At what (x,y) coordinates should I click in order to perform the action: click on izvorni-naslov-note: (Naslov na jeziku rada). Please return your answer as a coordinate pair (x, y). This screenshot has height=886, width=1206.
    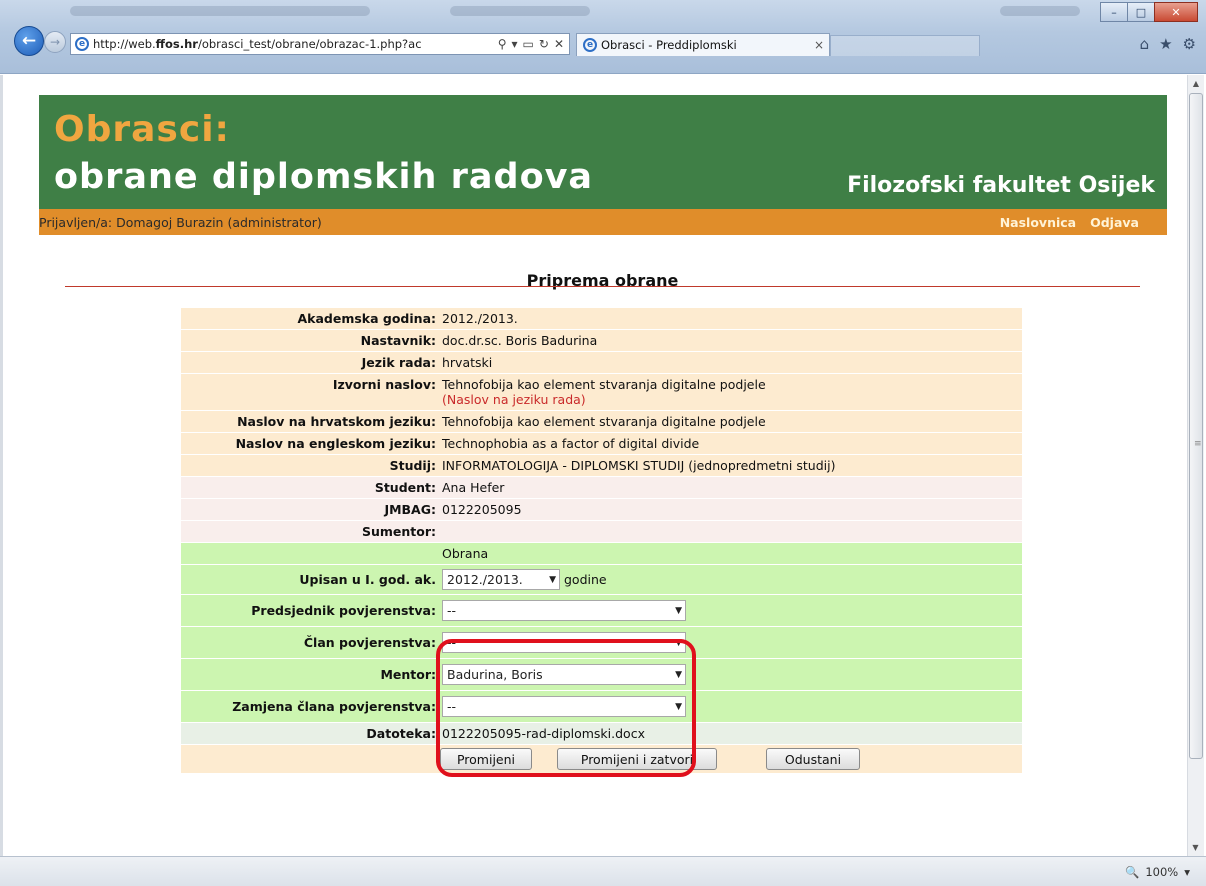
    Looking at the image, I should click on (514, 399).